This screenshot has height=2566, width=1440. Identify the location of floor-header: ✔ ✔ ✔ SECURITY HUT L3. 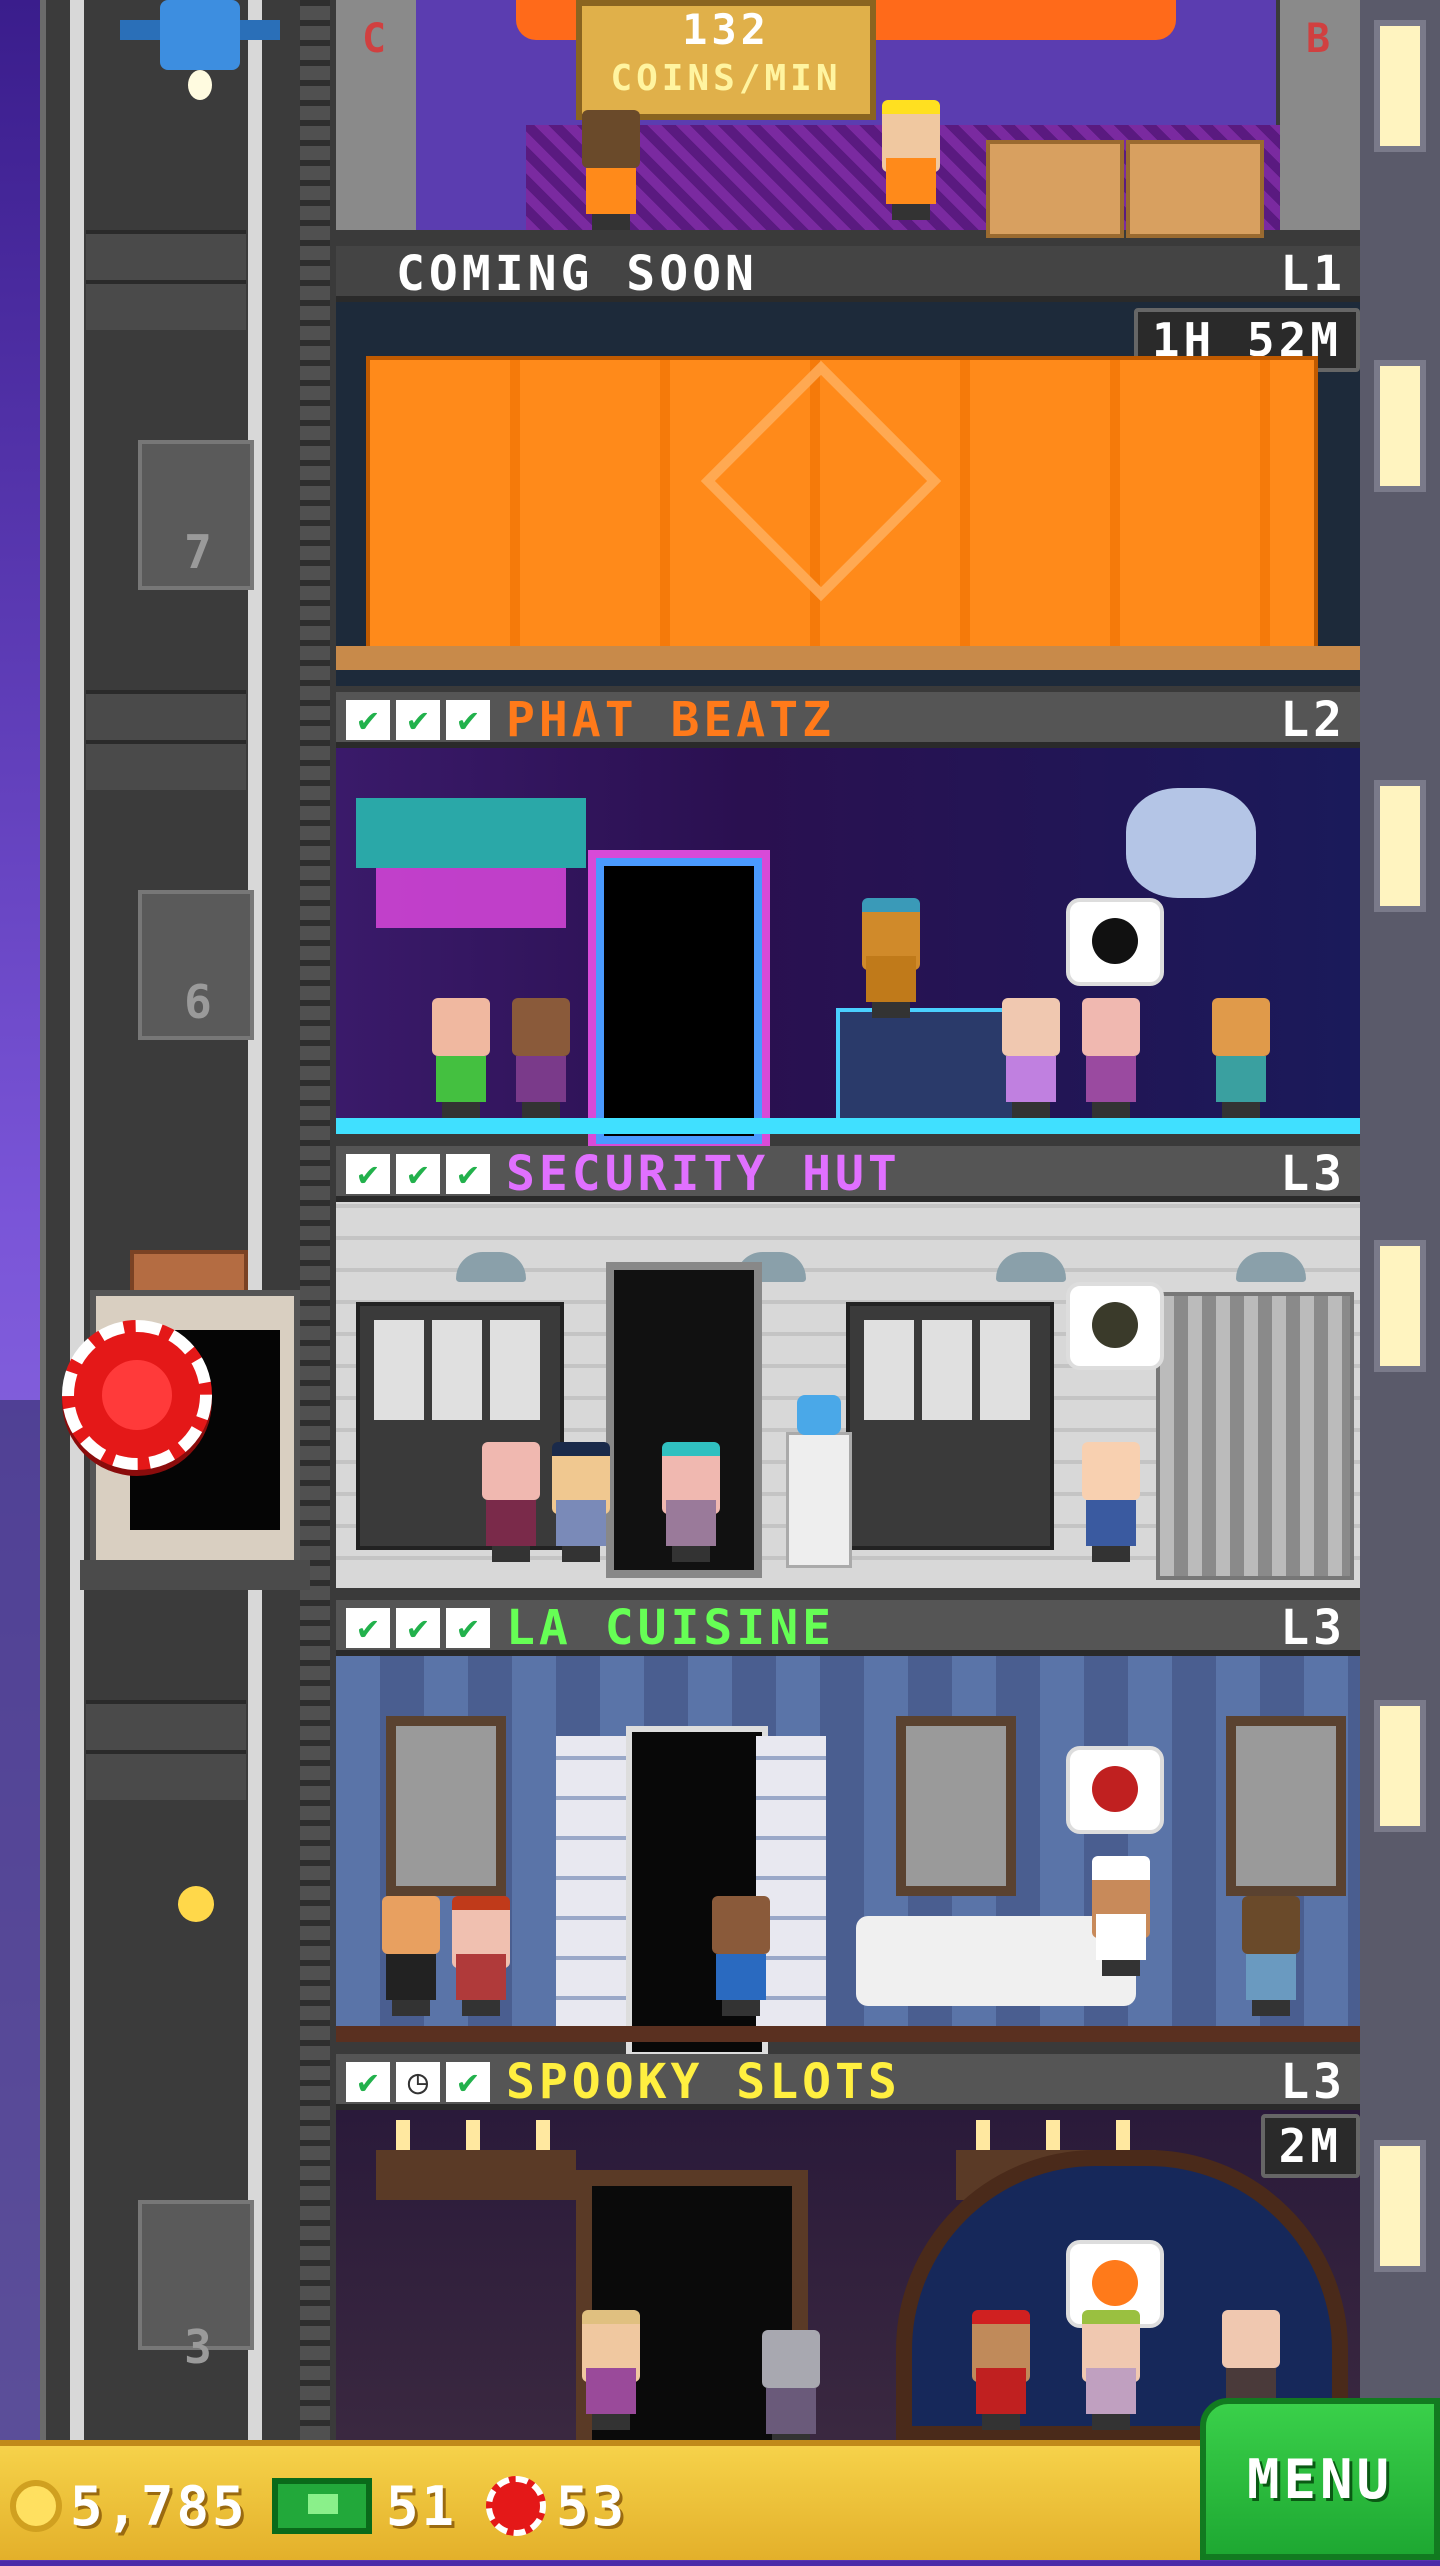
(848, 1174).